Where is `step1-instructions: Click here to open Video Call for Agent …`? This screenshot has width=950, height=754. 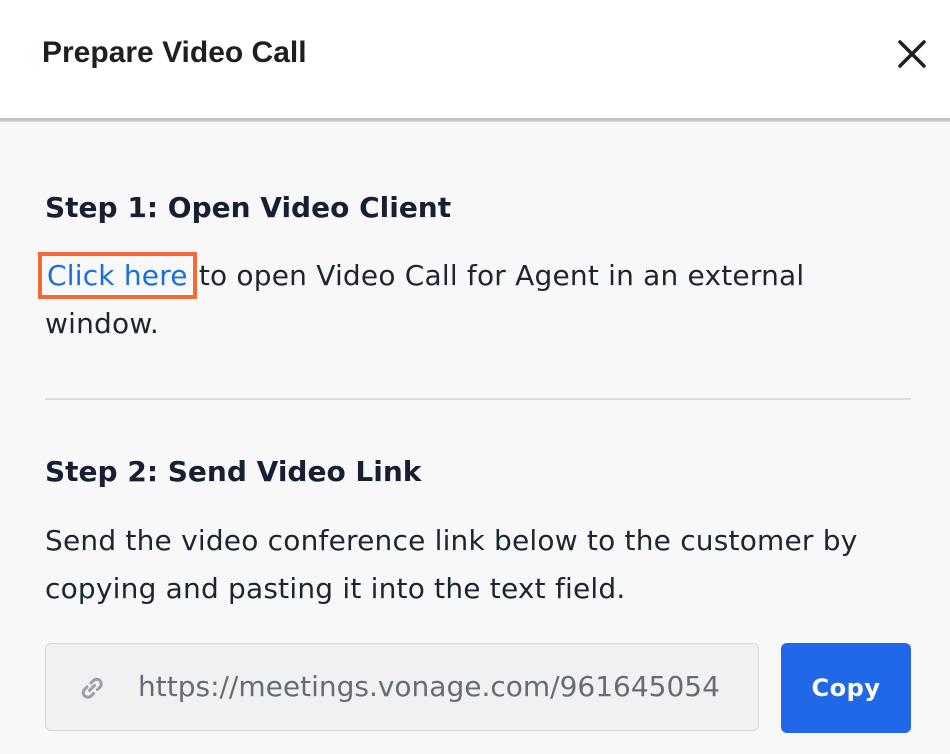 step1-instructions: Click here to open Video Call for Agent … is located at coordinates (481, 300).